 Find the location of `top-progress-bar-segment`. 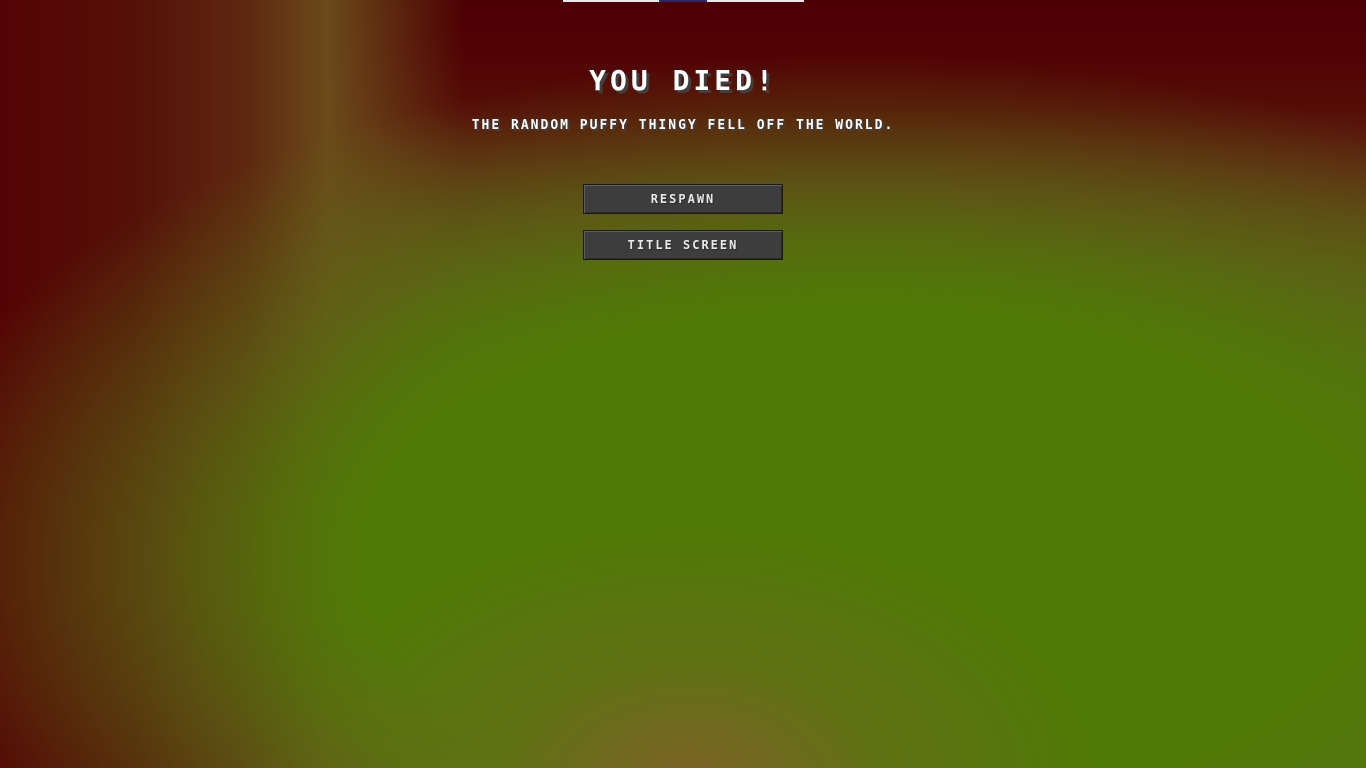

top-progress-bar-segment is located at coordinates (683, 1).